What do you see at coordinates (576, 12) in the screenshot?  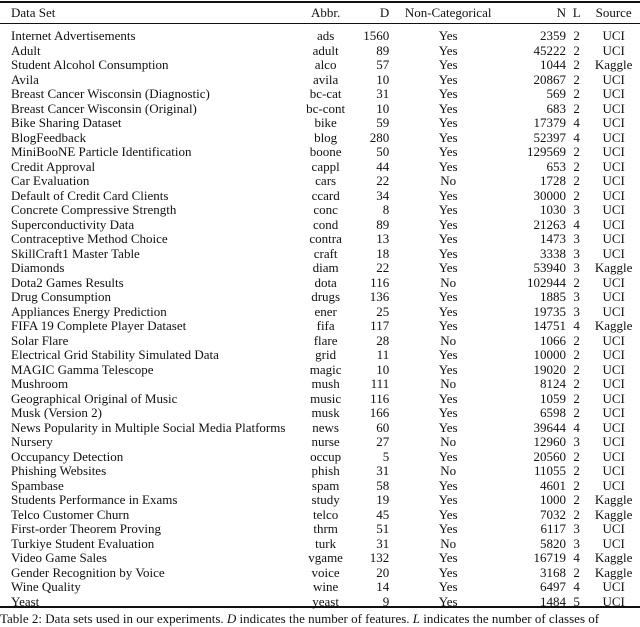 I see `header-l: L` at bounding box center [576, 12].